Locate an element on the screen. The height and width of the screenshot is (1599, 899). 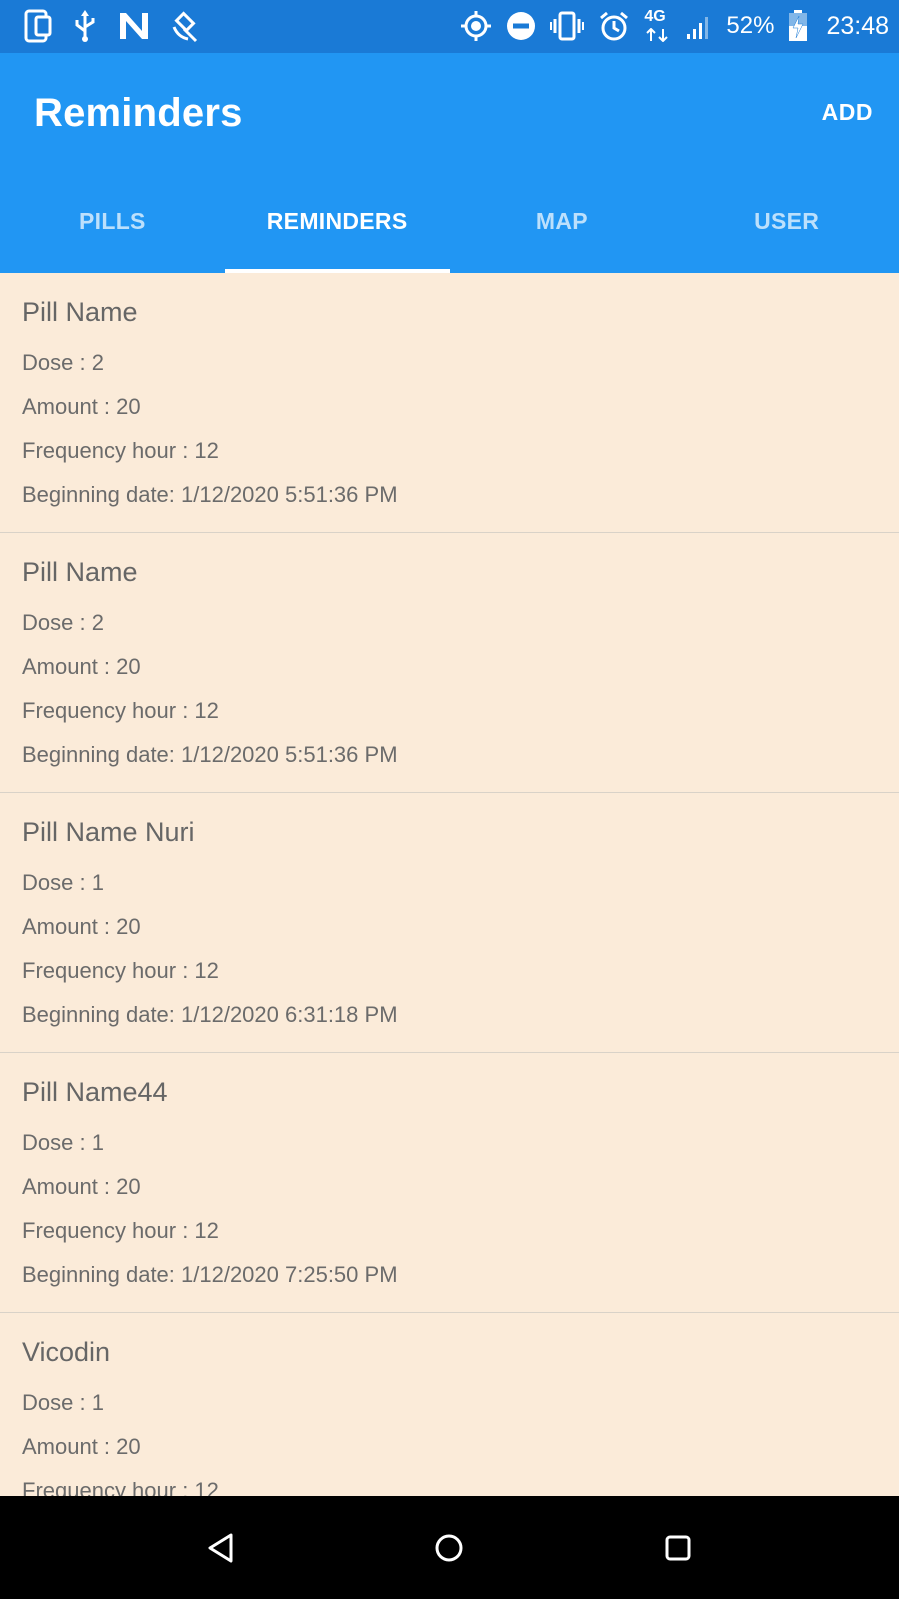
back-icon is located at coordinates (221, 1548).